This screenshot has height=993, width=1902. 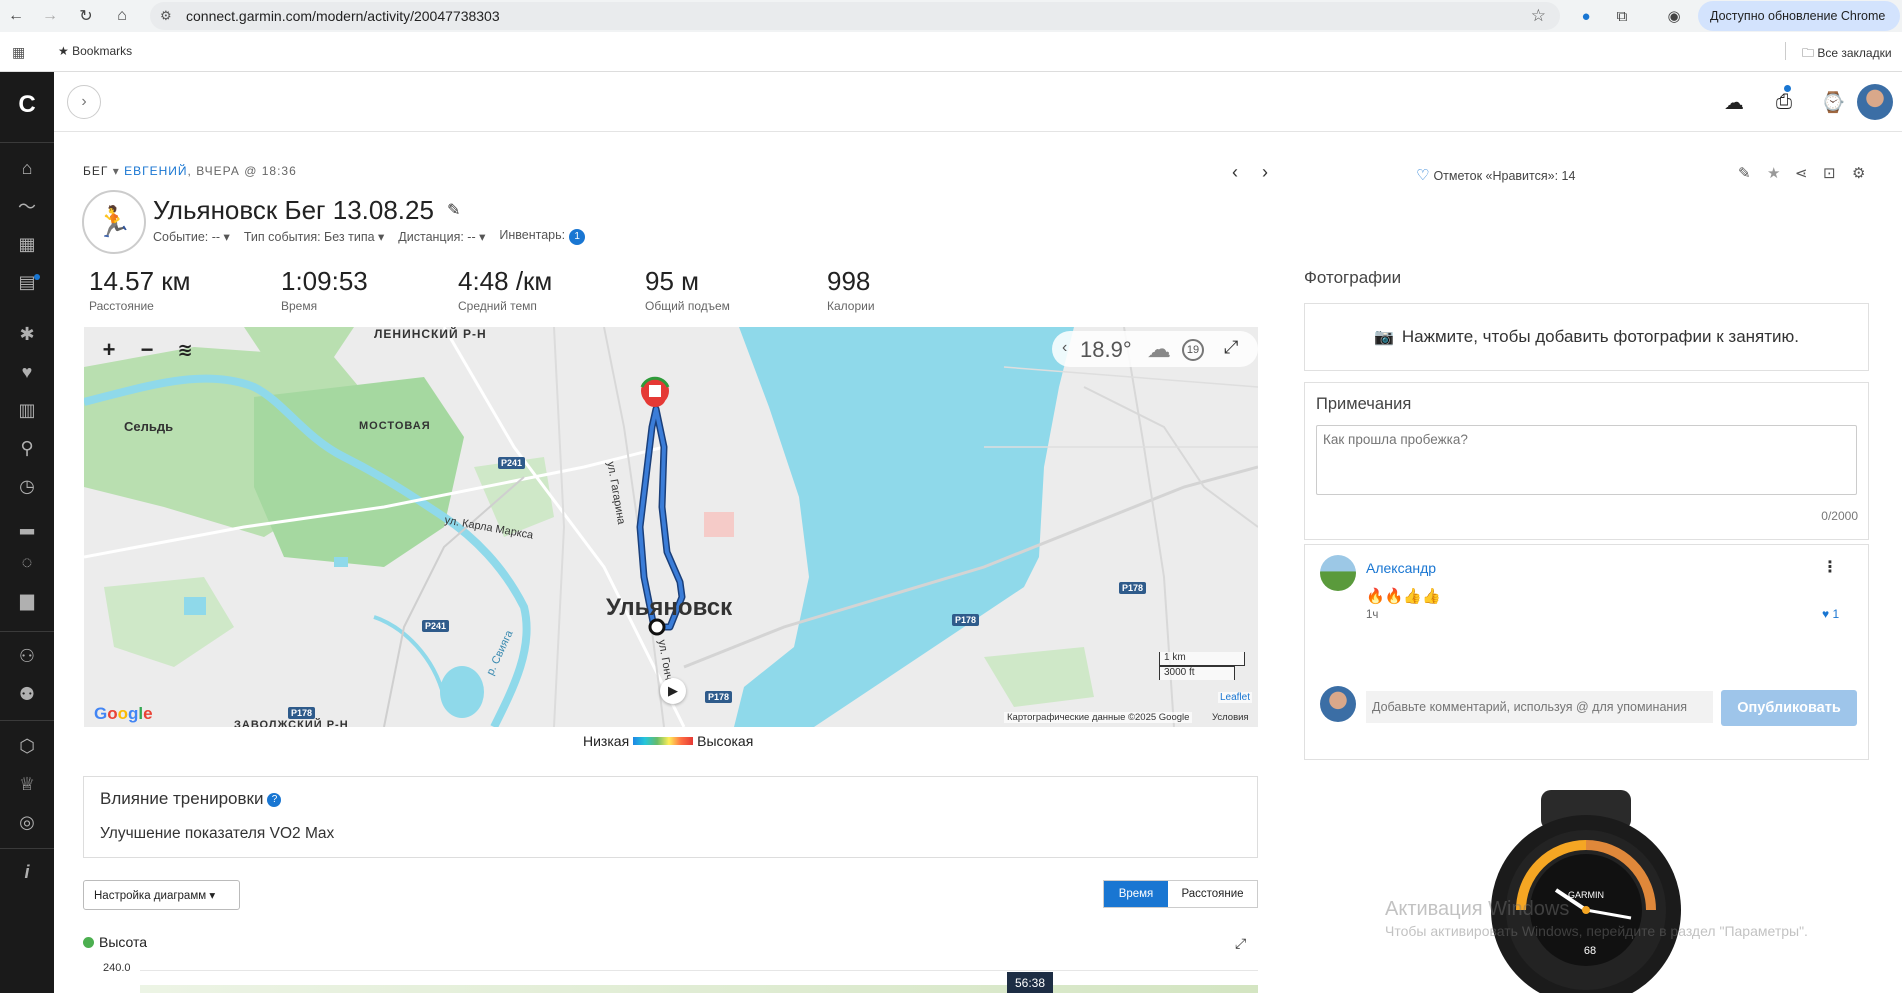 I want to click on commenter-avatar, so click(x=1338, y=573).